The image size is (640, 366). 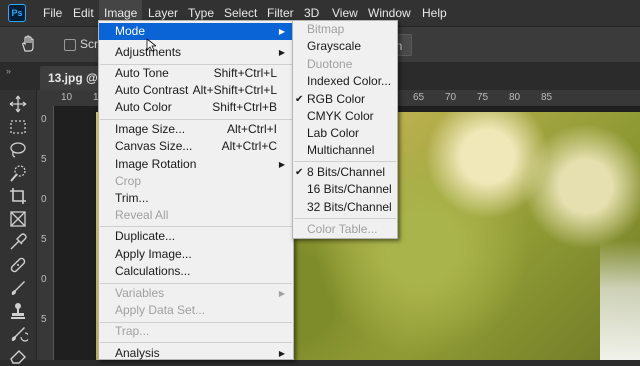 I want to click on eyedropper-tool-icon, so click(x=18, y=242).